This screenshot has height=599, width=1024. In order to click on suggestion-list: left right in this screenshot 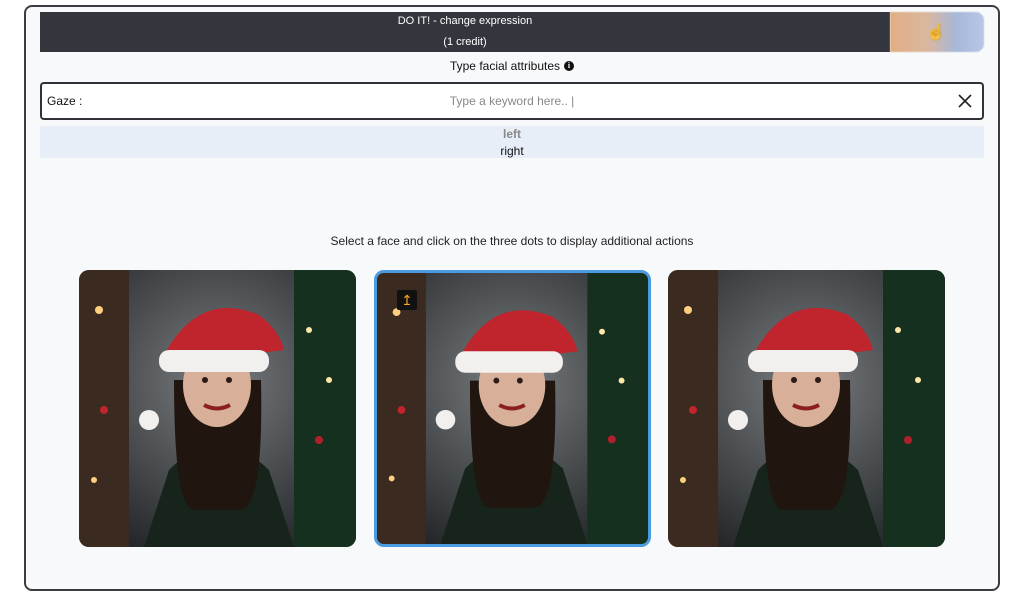, I will do `click(512, 142)`.